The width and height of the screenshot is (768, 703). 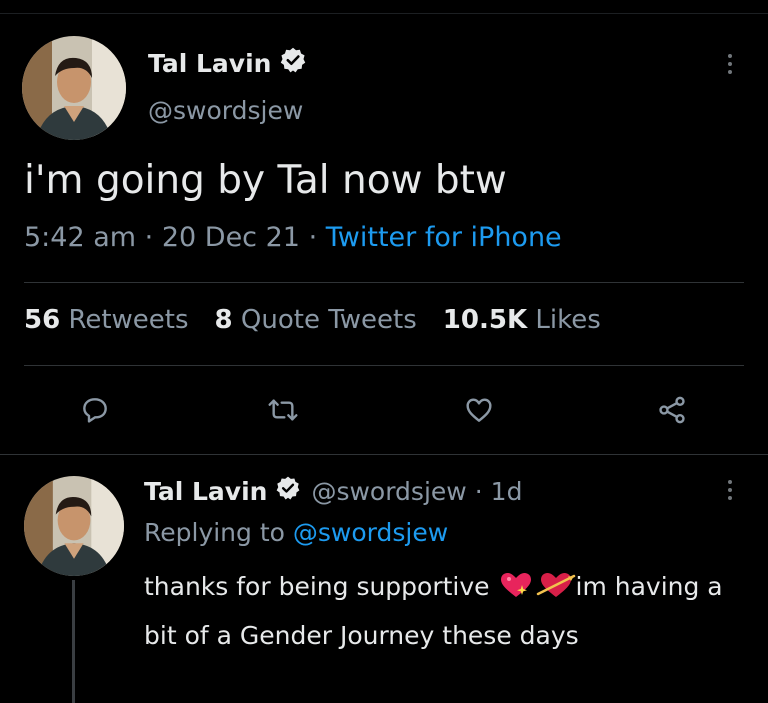 What do you see at coordinates (507, 491) in the screenshot?
I see `reply-time: 1d` at bounding box center [507, 491].